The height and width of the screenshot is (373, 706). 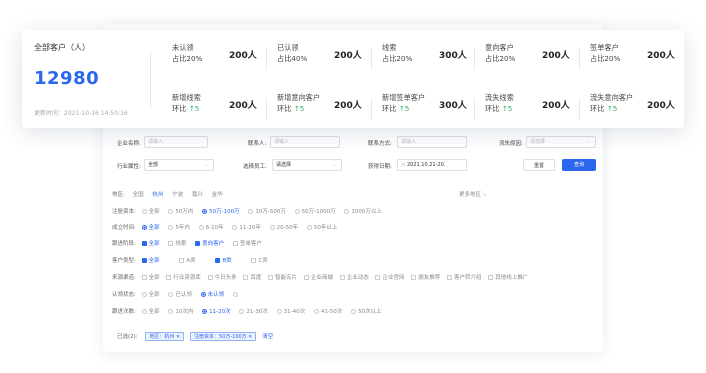 What do you see at coordinates (290, 311) in the screenshot?
I see `follow-option: 31-40次` at bounding box center [290, 311].